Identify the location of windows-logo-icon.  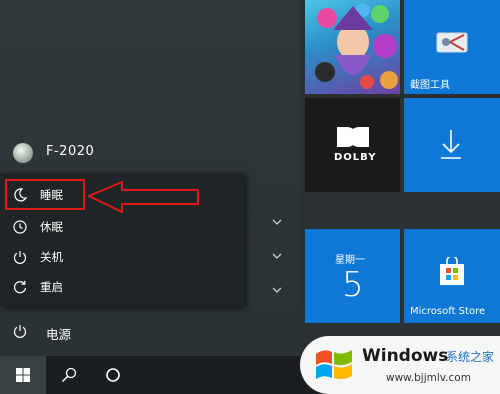
(334, 365).